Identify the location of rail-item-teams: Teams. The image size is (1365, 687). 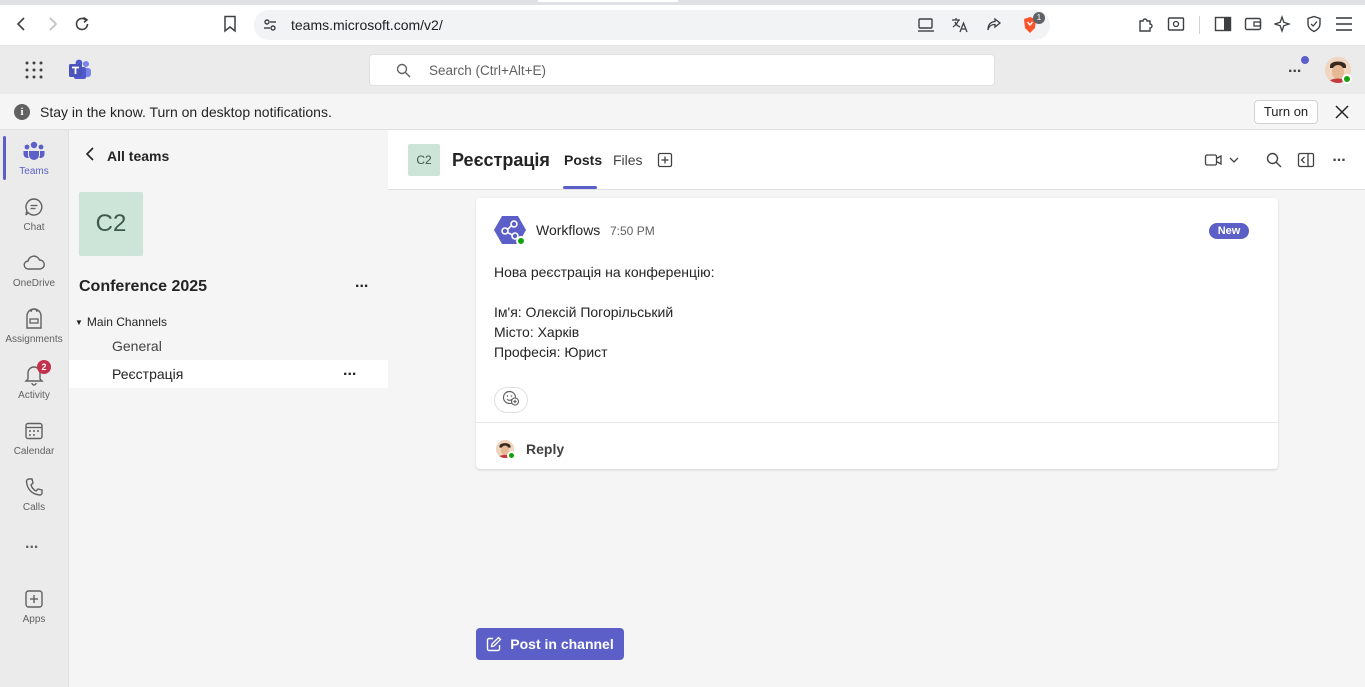
(34, 158).